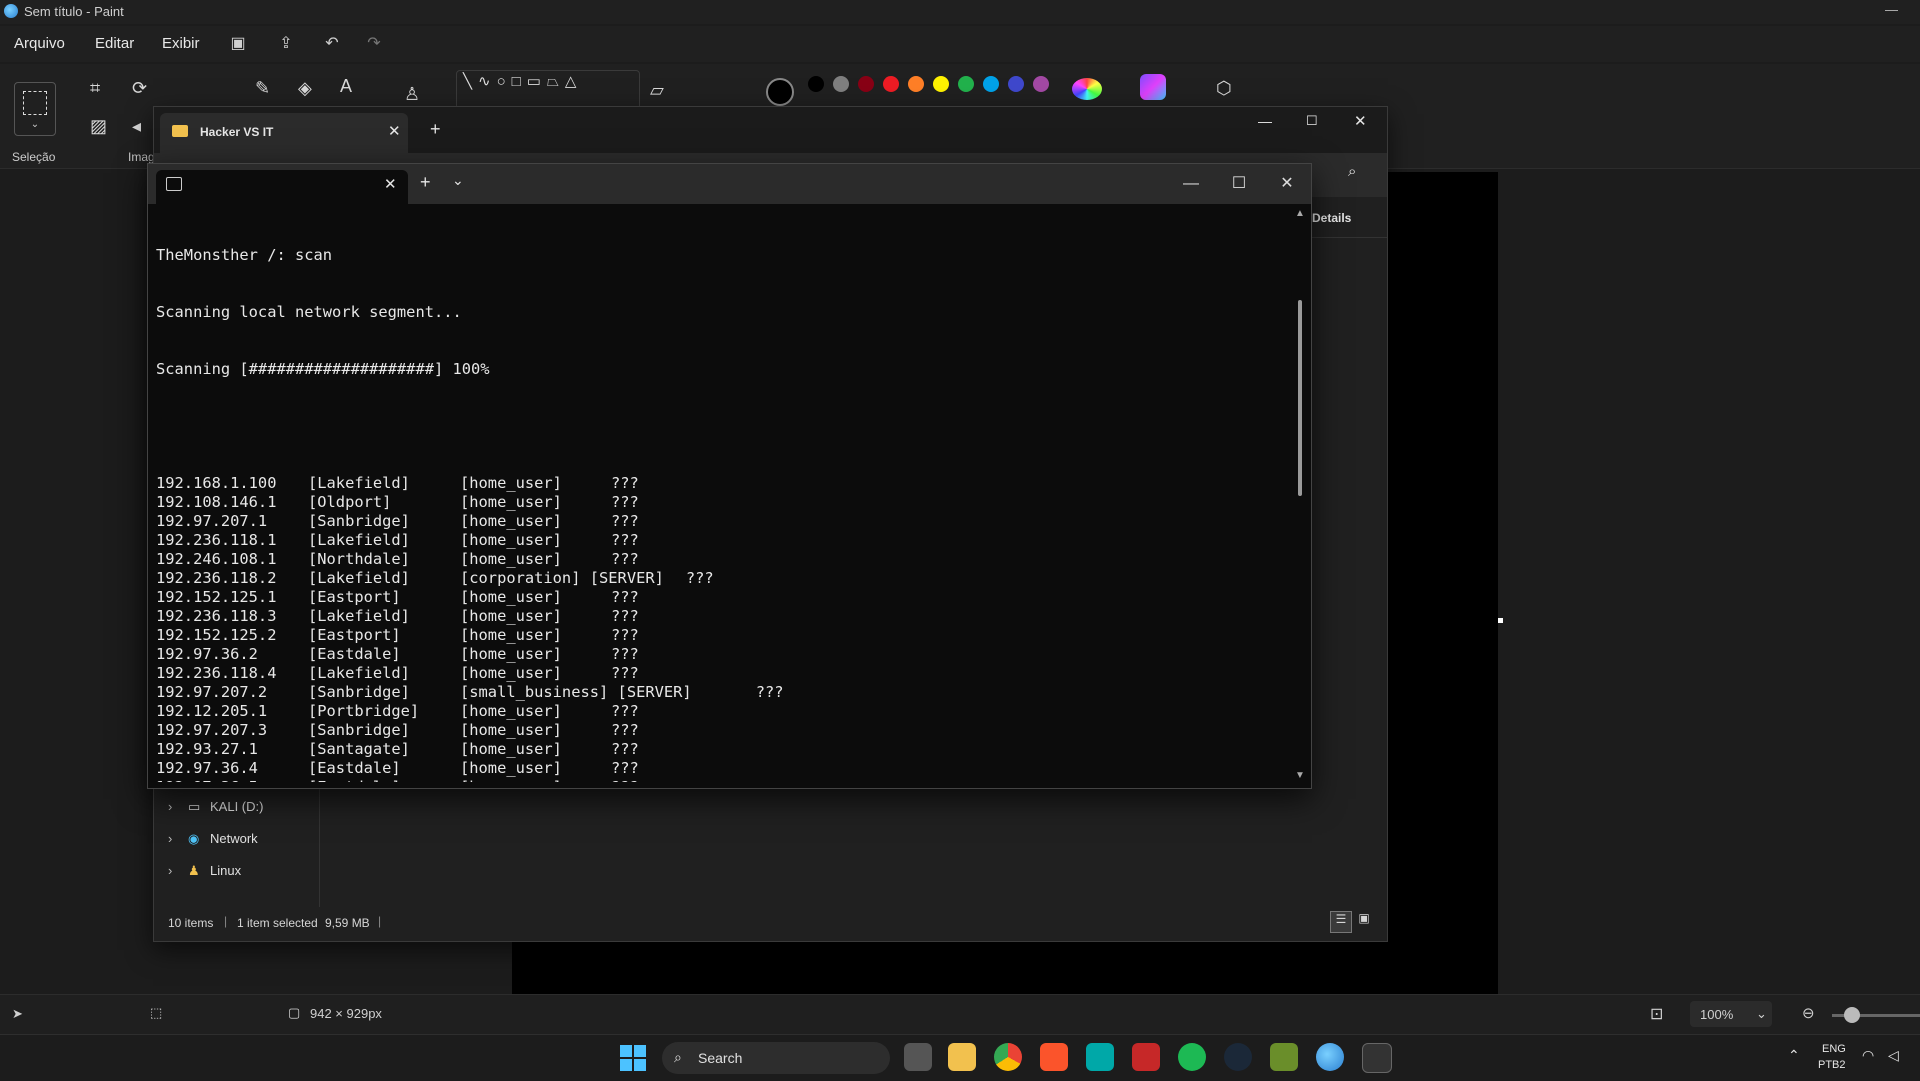  I want to click on tiles-view-icon: ▣, so click(1364, 921).